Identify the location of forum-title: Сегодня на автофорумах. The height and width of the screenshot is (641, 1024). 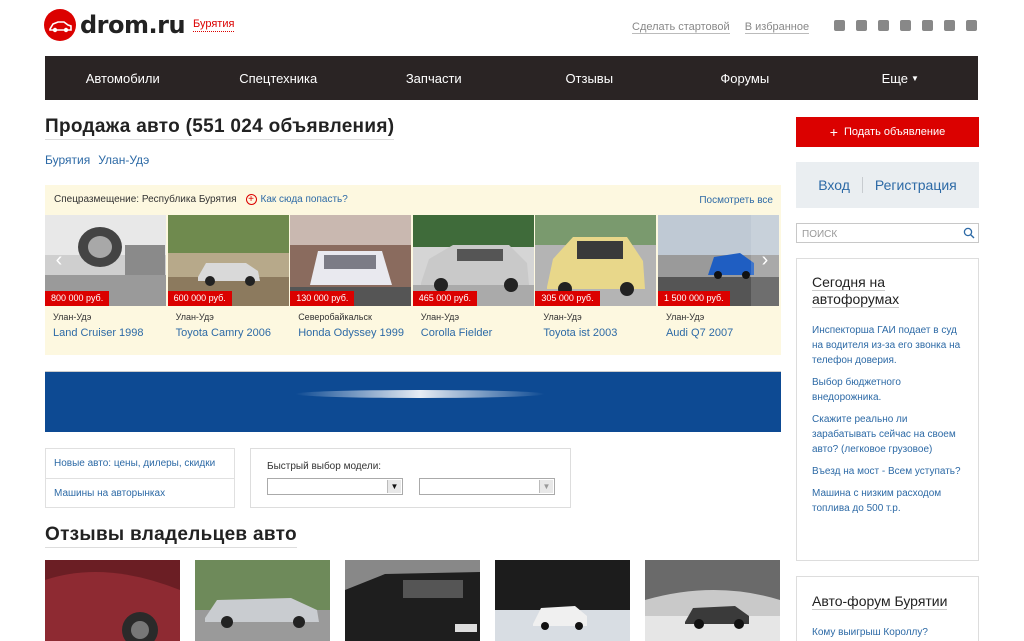
(887, 291).